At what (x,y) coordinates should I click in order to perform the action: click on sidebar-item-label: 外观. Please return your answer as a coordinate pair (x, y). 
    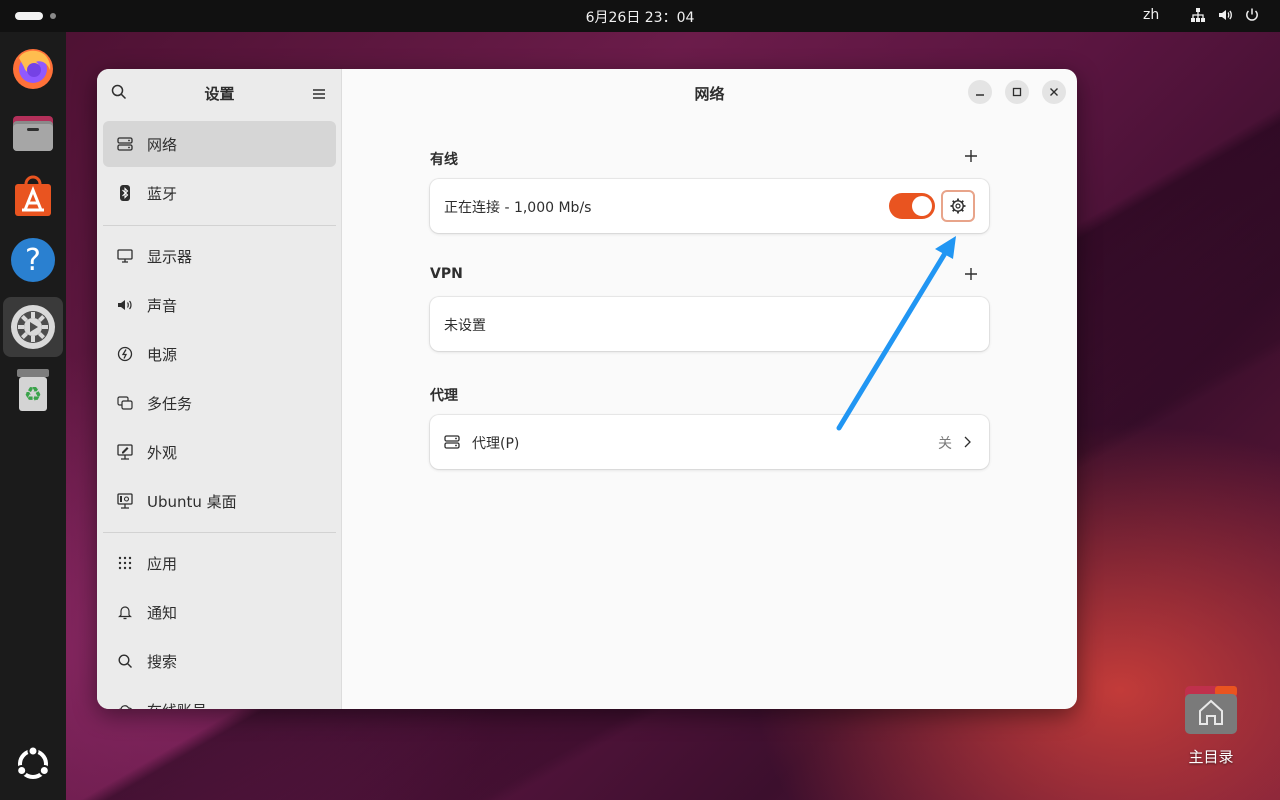
    Looking at the image, I should click on (162, 452).